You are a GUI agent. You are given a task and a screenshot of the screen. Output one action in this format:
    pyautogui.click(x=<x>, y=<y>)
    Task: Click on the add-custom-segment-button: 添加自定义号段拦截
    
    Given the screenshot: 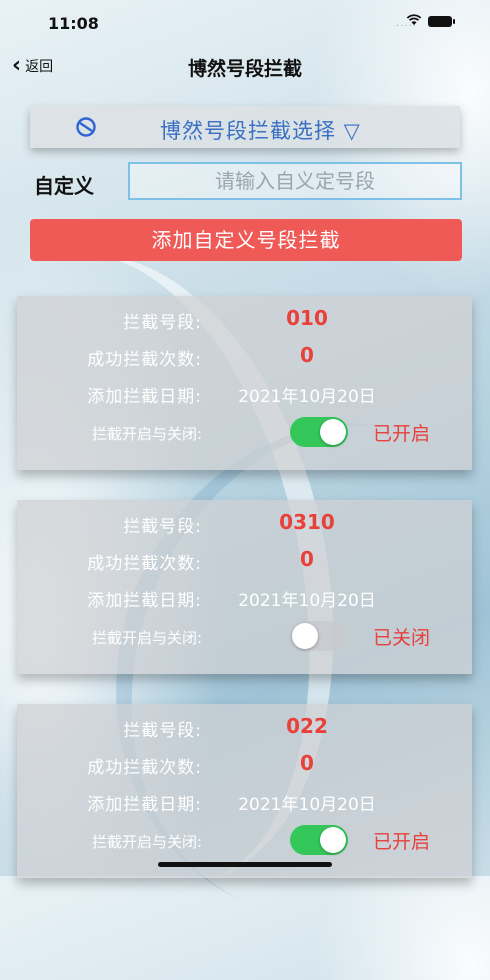 What is the action you would take?
    pyautogui.click(x=246, y=240)
    